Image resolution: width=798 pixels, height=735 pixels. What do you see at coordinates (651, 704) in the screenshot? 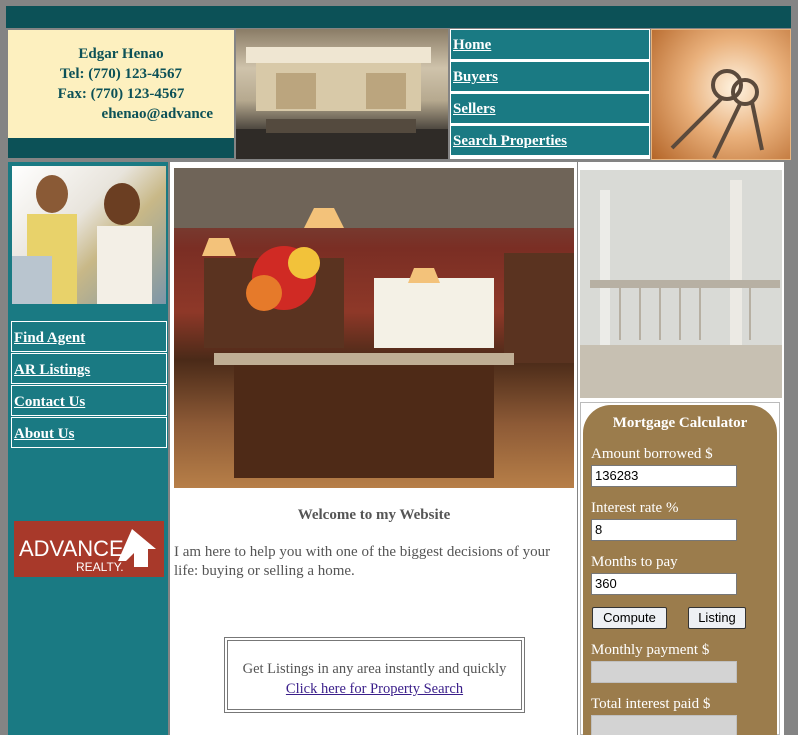
I see `total-interest-label: Total interest paid $` at bounding box center [651, 704].